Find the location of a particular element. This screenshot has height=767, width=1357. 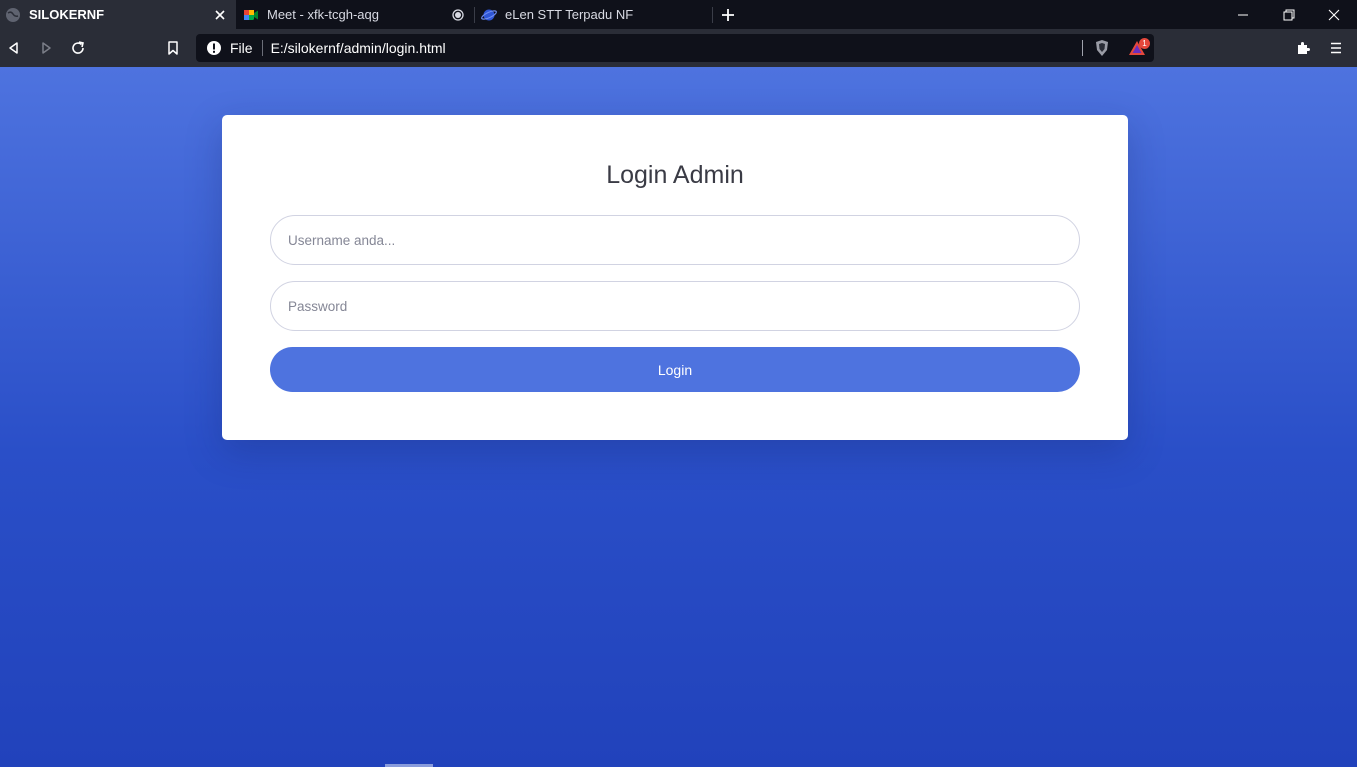

minimize-icon is located at coordinates (1243, 14).